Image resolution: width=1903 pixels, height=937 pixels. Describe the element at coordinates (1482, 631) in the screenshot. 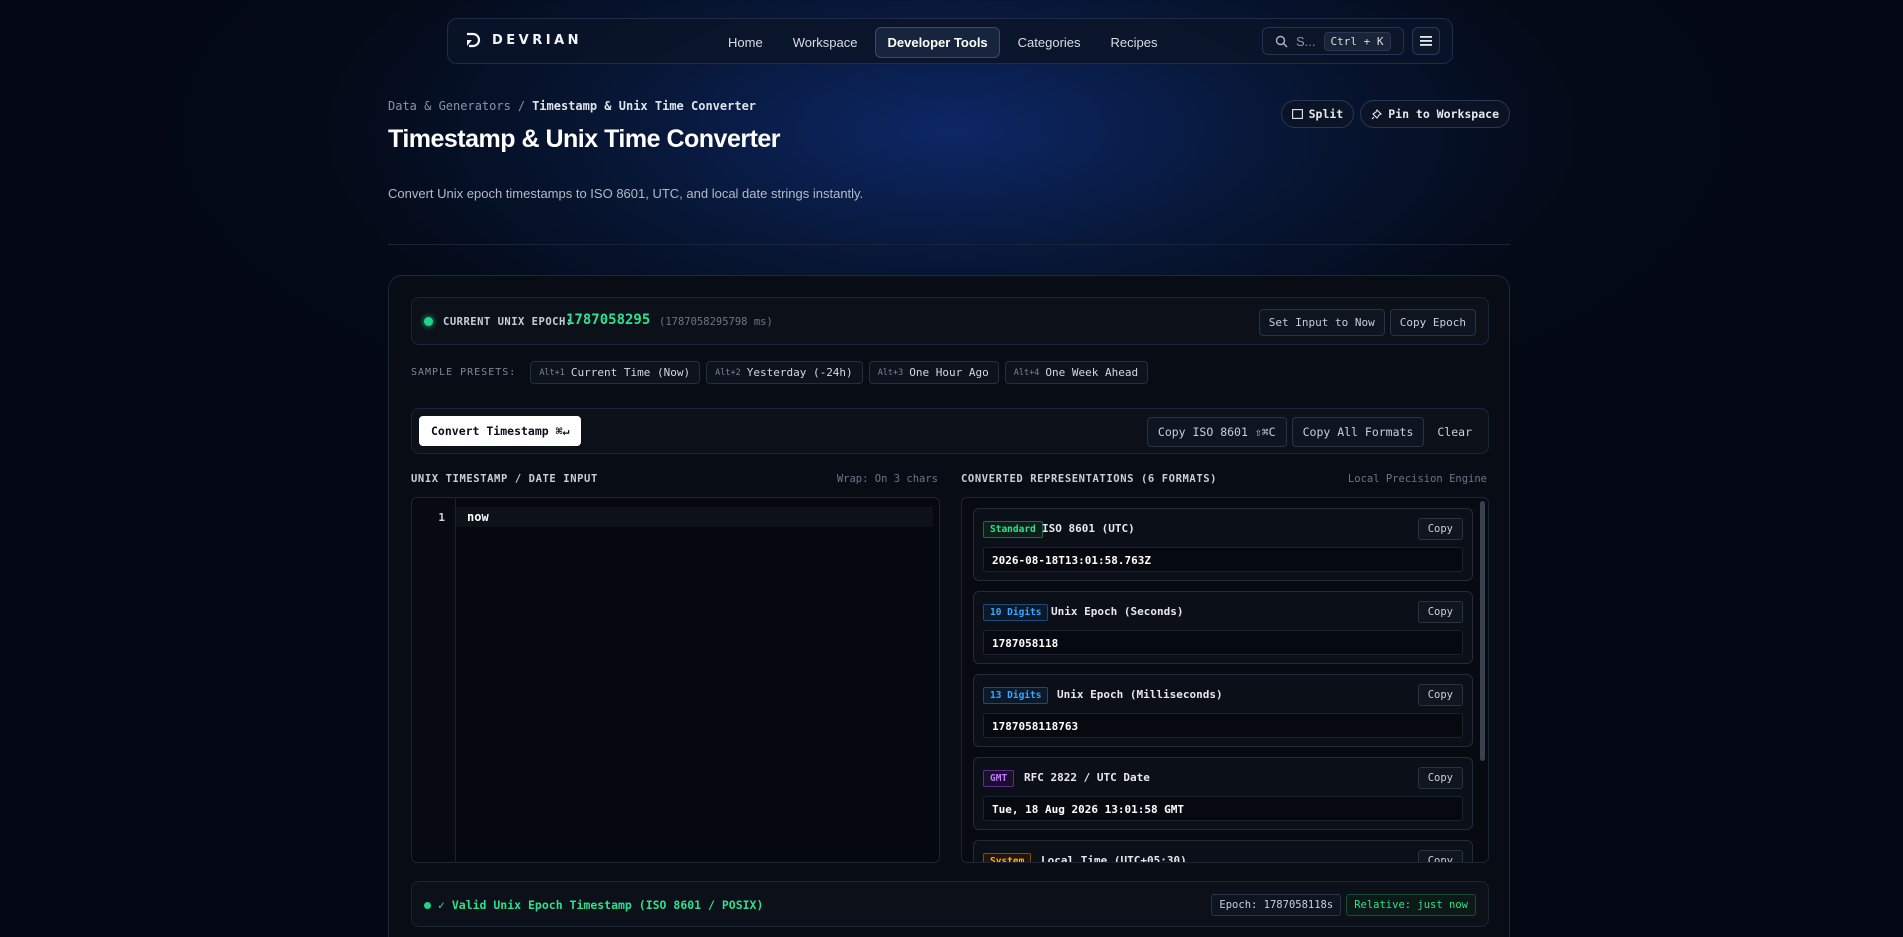

I see `results-scrollbar` at that location.